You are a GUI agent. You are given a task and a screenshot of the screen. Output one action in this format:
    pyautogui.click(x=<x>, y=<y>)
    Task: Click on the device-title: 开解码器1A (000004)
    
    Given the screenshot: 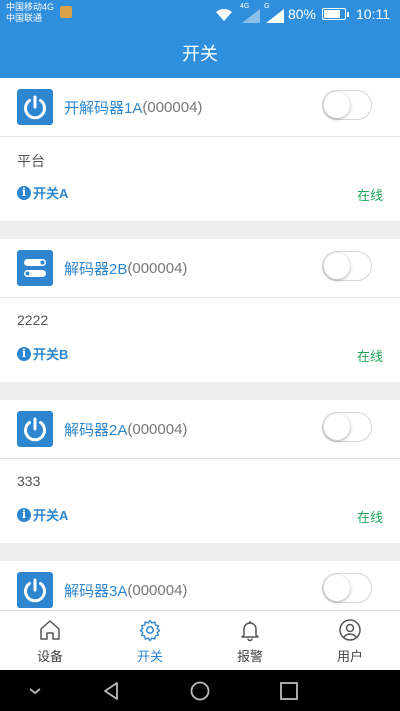 What is the action you would take?
    pyautogui.click(x=133, y=107)
    